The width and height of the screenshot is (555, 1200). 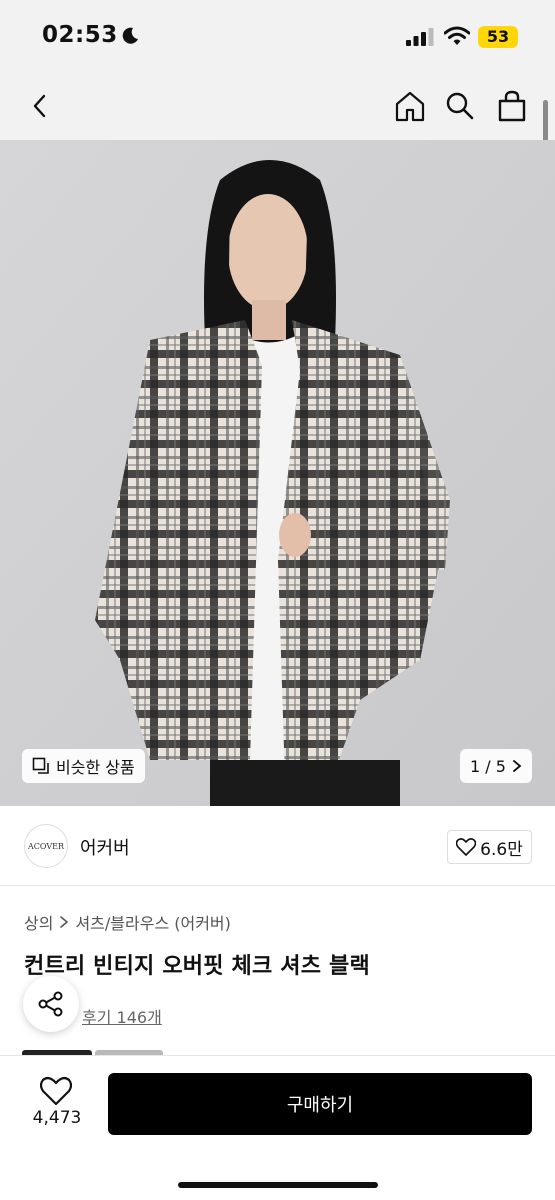 What do you see at coordinates (197, 966) in the screenshot?
I see `product-title: 컨트리 빈티지 오버핏 체크 셔츠 블랙` at bounding box center [197, 966].